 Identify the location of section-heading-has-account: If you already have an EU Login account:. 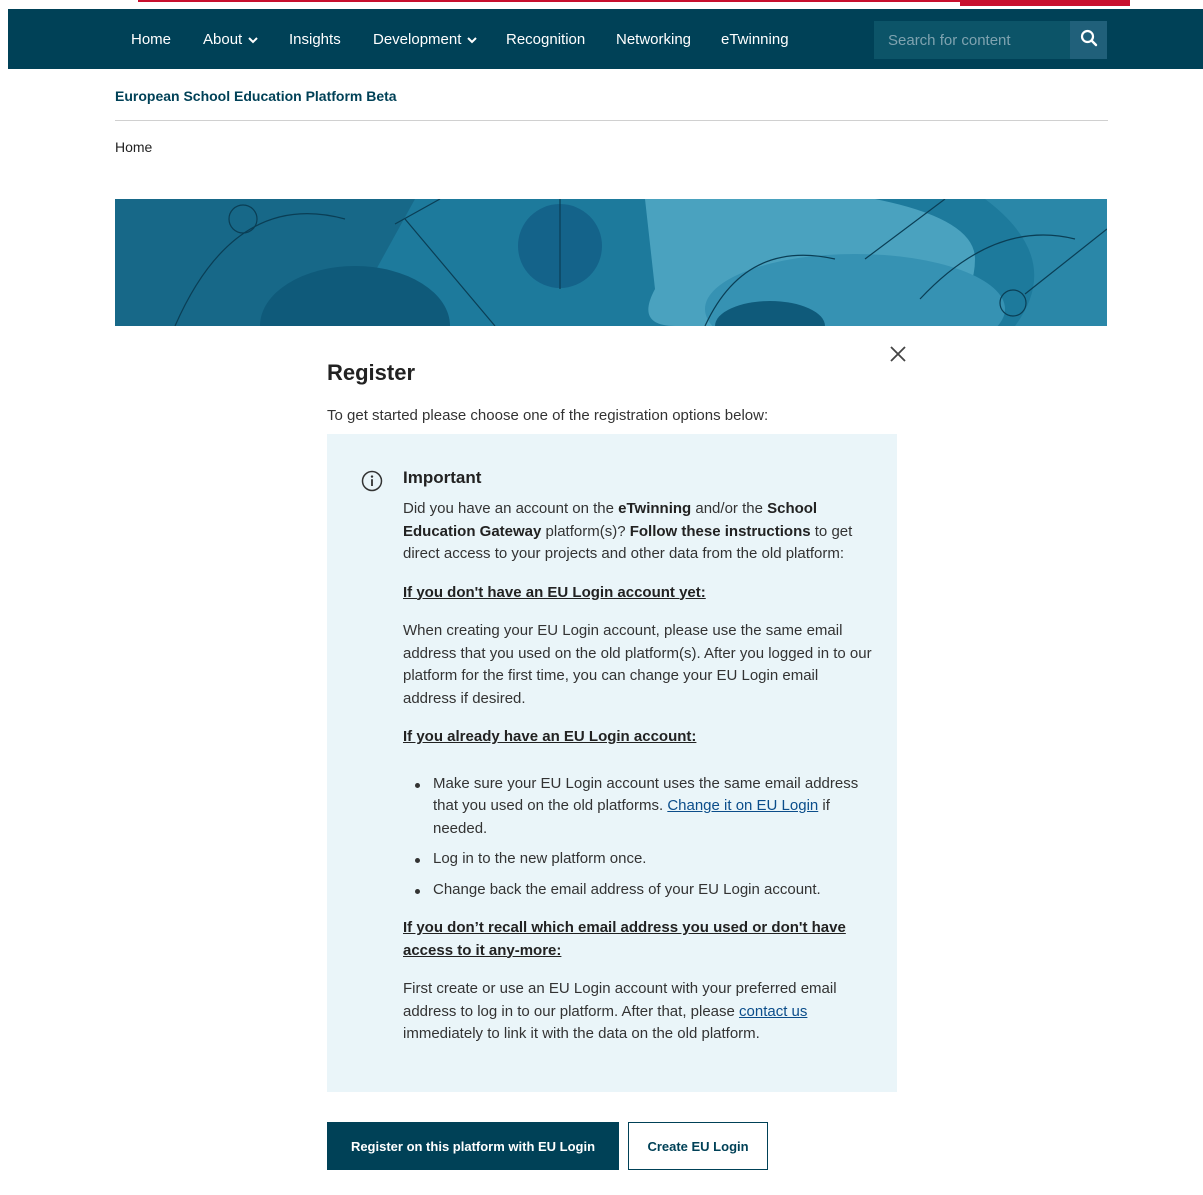
(550, 736).